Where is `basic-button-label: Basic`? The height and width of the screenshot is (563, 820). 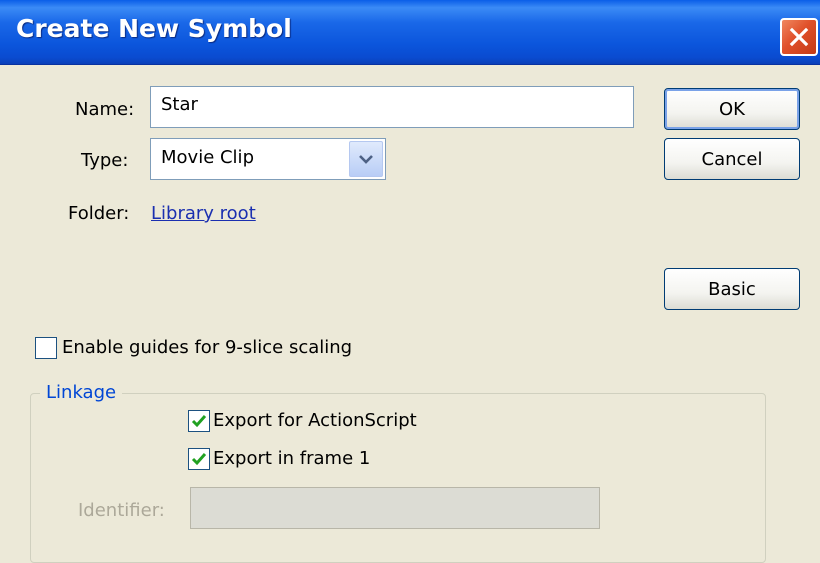
basic-button-label: Basic is located at coordinates (732, 289).